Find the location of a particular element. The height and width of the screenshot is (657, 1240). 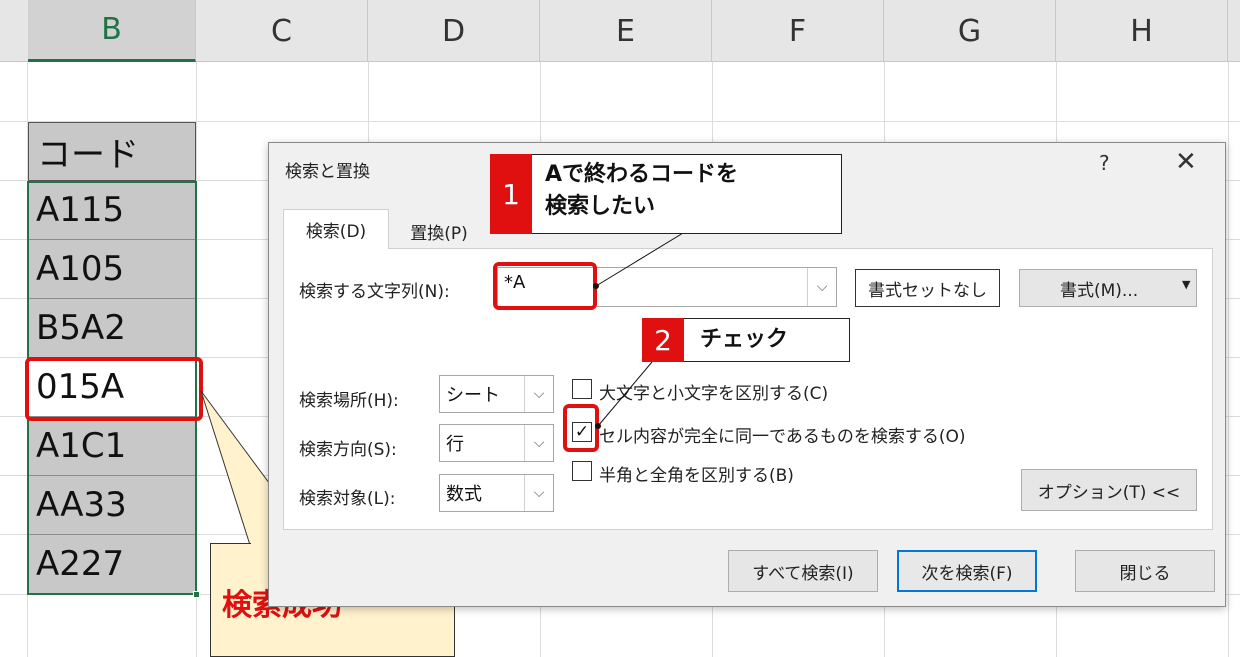

callout-1-text-line2: 検索したい is located at coordinates (600, 206).